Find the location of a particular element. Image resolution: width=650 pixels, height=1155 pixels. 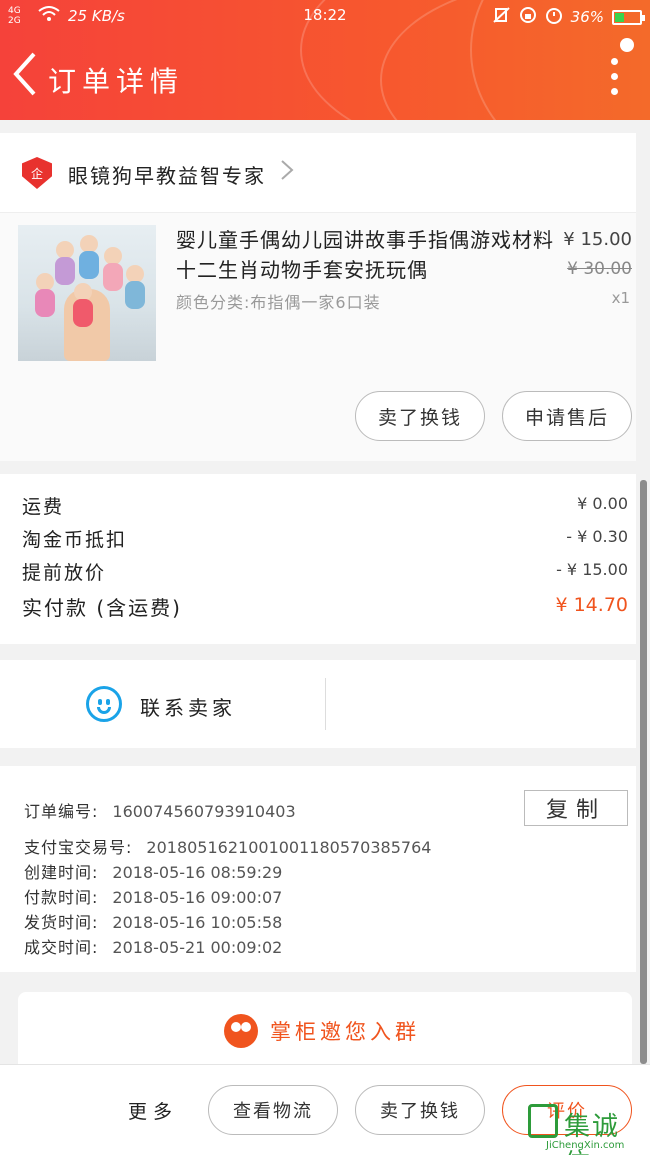

back-icon is located at coordinates (26, 76).